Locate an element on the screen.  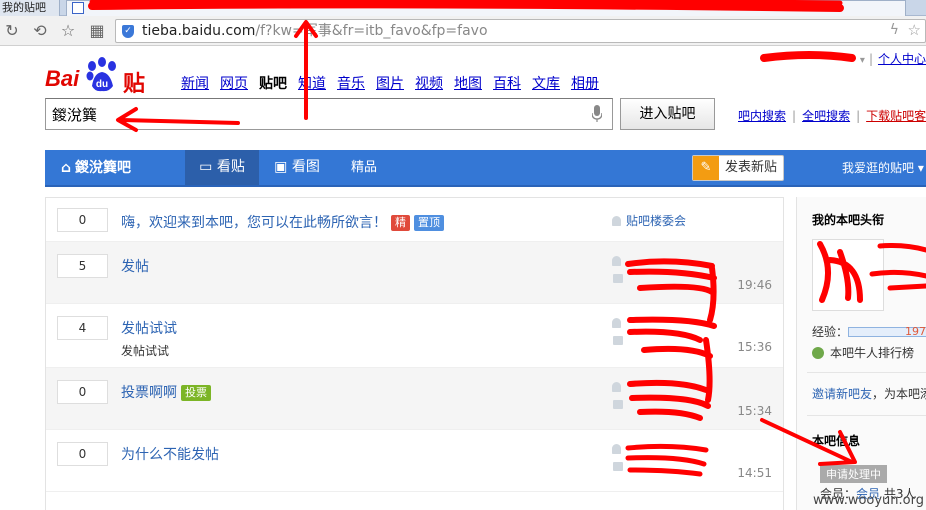
thread-title: 投票啊啊 投票 is located at coordinates (166, 392).